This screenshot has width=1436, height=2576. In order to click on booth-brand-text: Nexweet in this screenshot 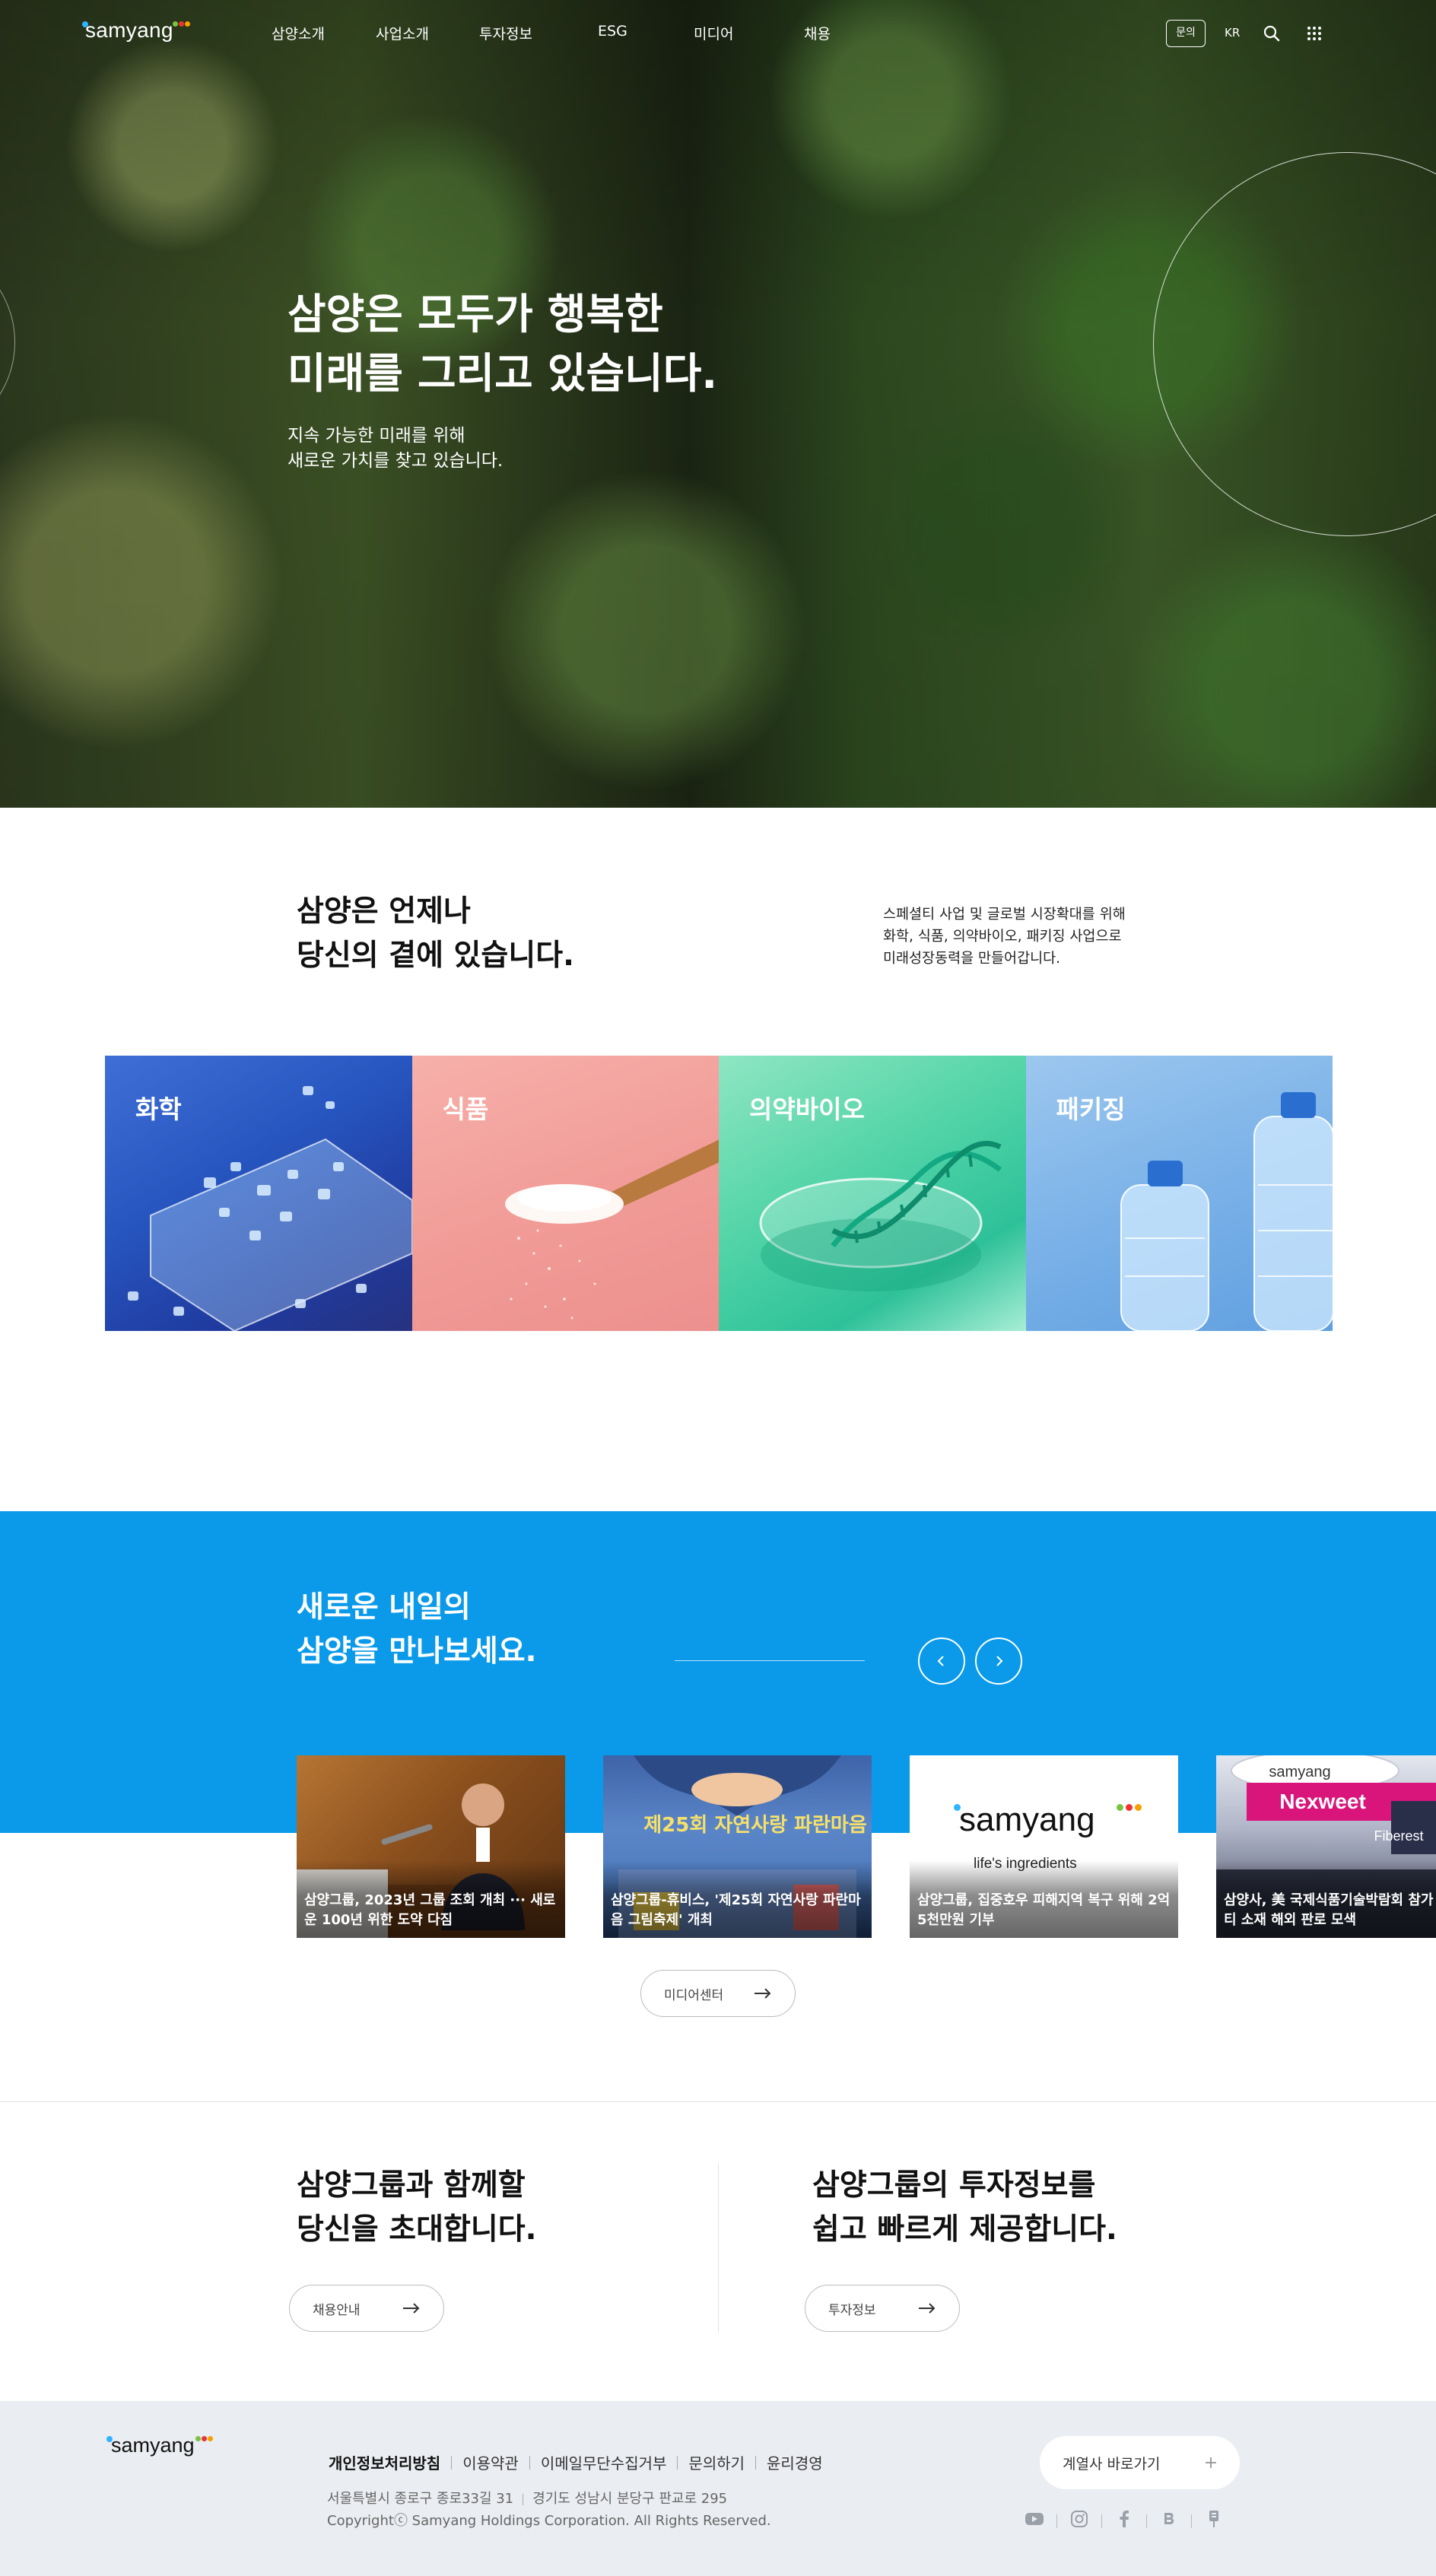, I will do `click(1322, 1801)`.